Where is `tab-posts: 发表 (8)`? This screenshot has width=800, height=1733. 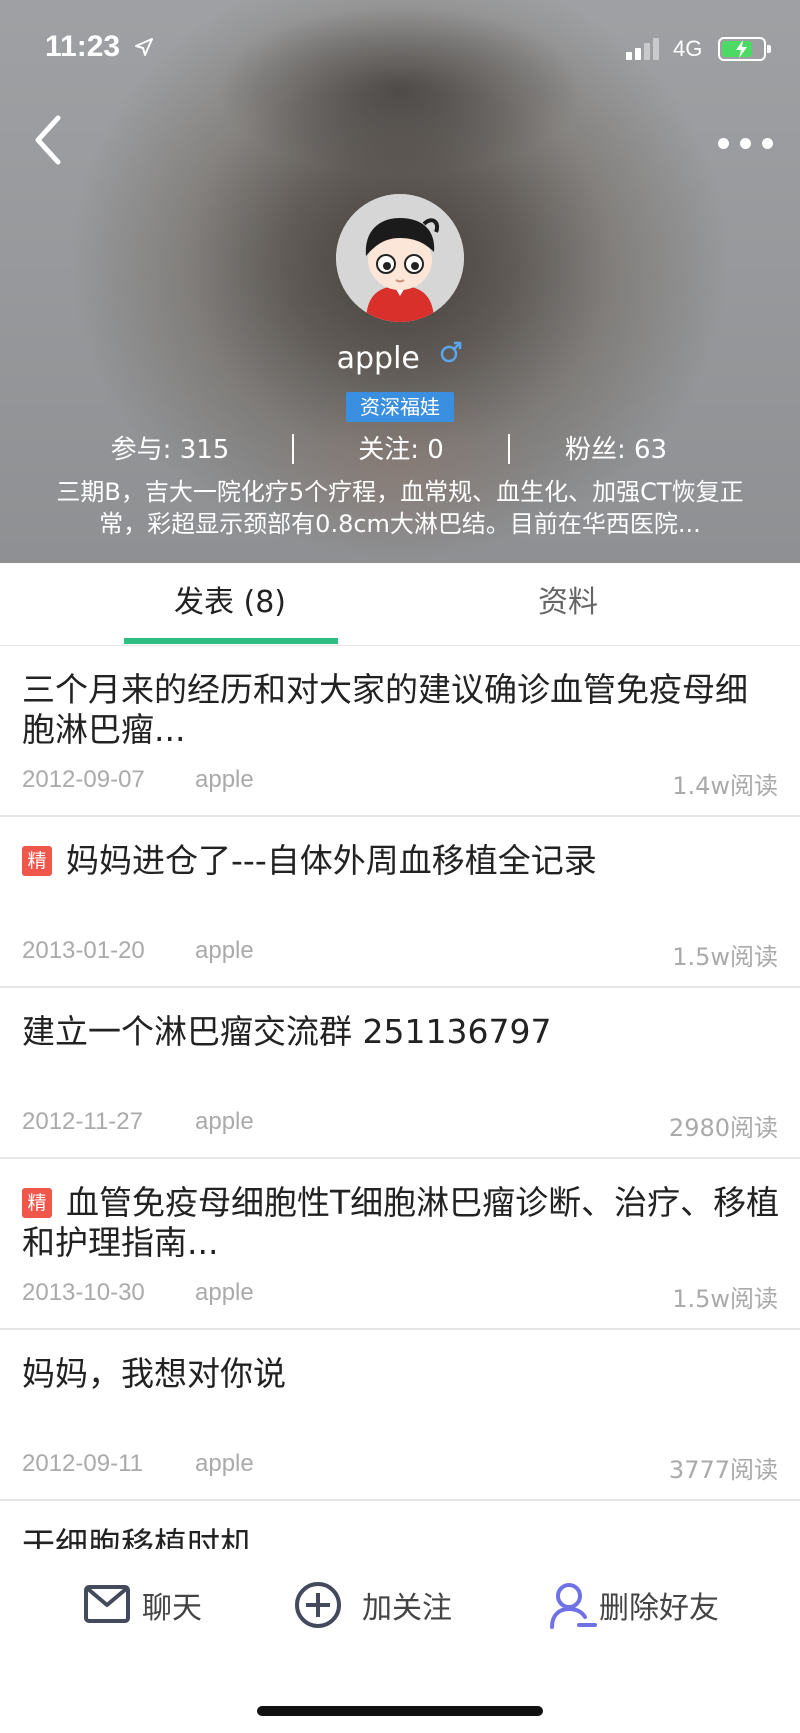 tab-posts: 发表 (8) is located at coordinates (230, 604).